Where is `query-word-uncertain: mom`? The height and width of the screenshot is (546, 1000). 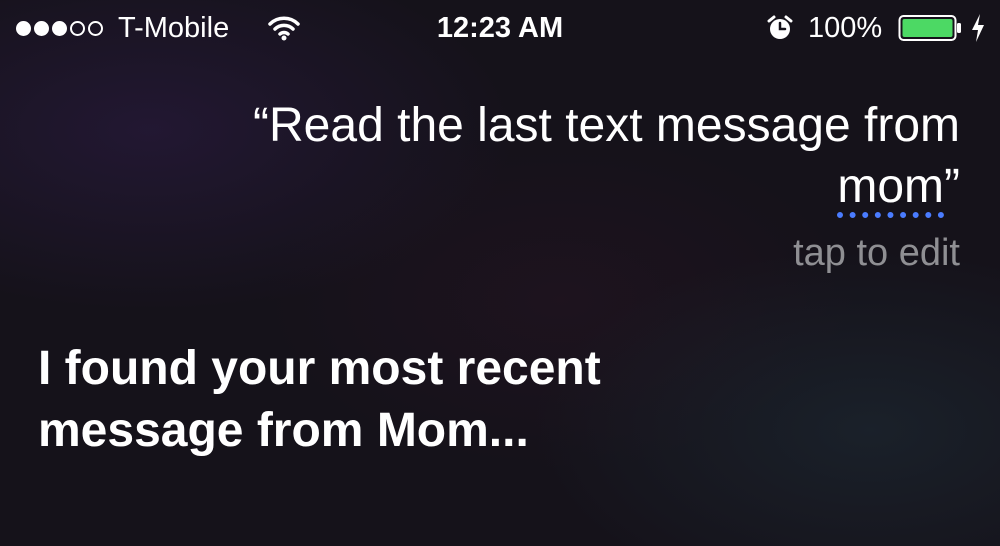
query-word-uncertain: mom is located at coordinates (890, 186).